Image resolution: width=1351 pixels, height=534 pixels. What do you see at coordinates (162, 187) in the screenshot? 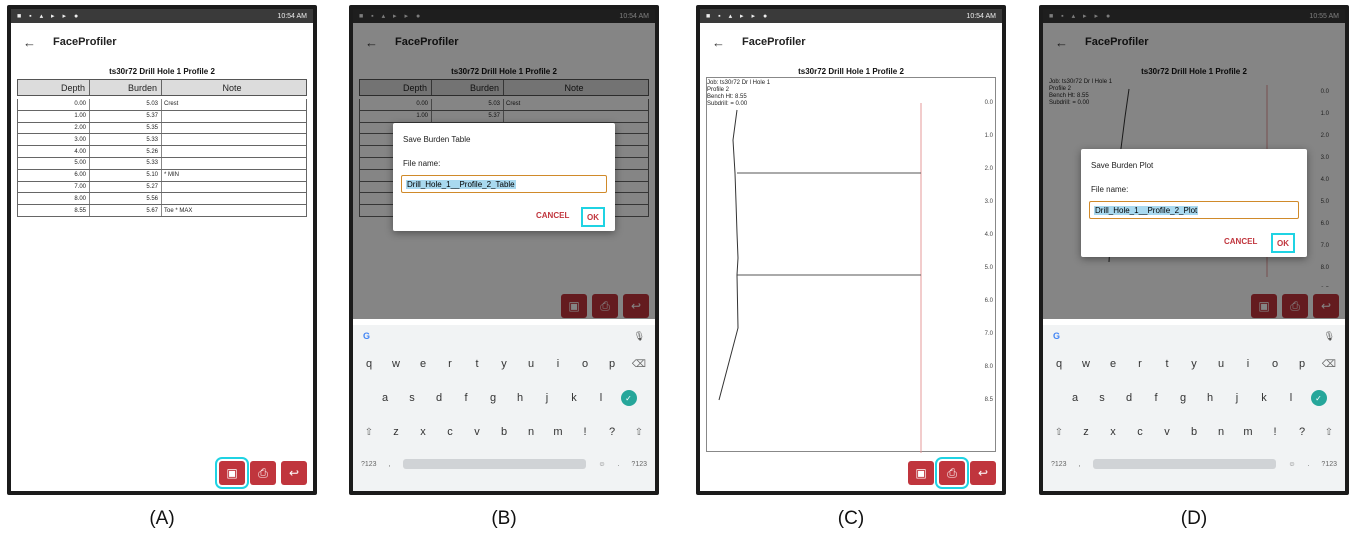
I see `table-row: 7.005.27` at bounding box center [162, 187].